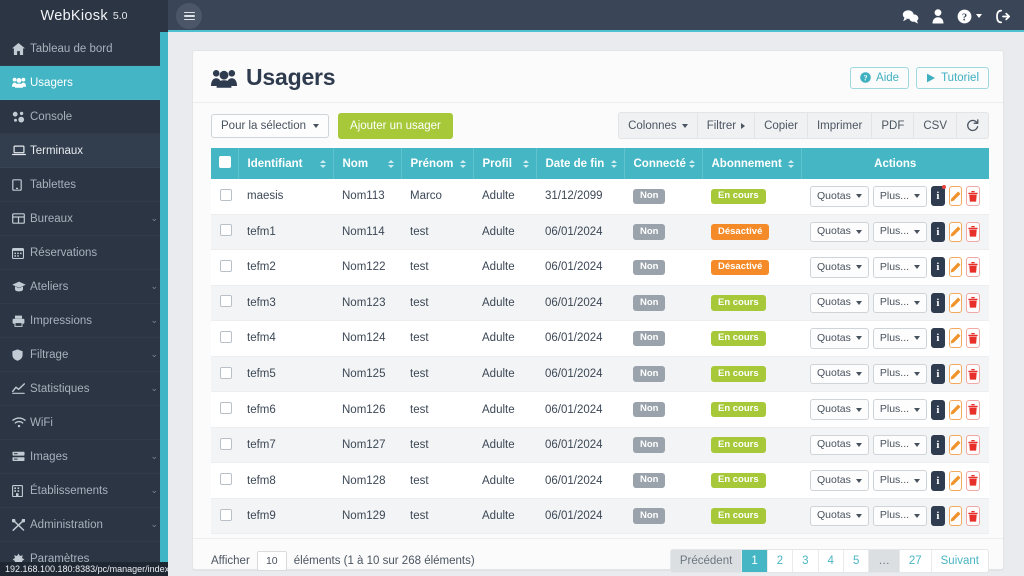 The width and height of the screenshot is (1024, 576). What do you see at coordinates (505, 163) in the screenshot?
I see `column-header-profil: Profil` at bounding box center [505, 163].